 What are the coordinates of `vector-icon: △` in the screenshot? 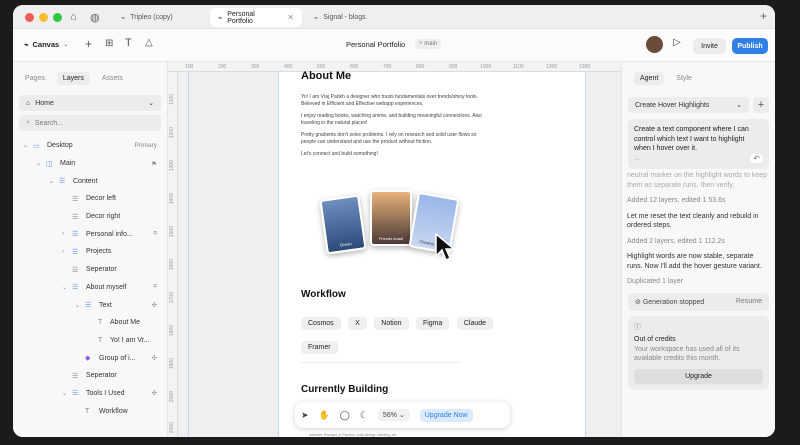 It's located at (149, 42).